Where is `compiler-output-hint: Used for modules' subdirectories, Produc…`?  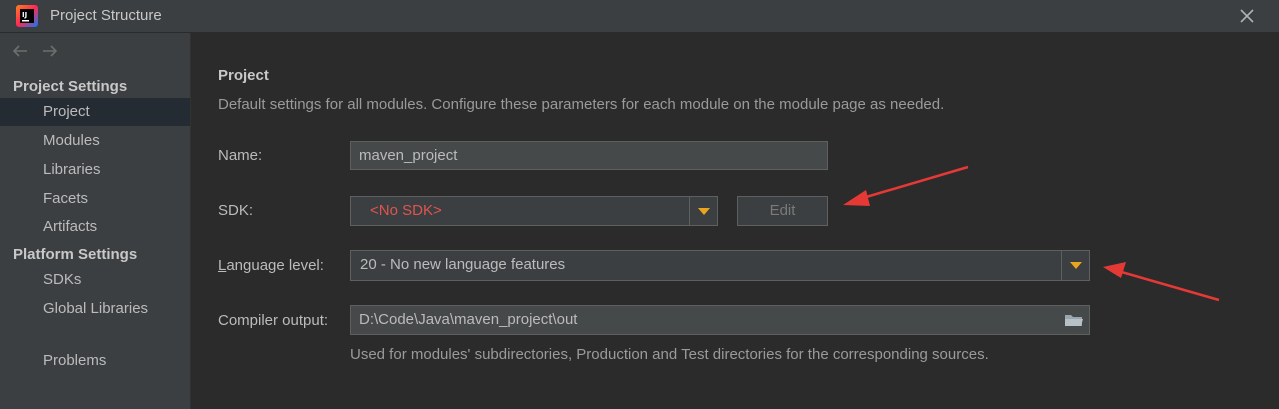
compiler-output-hint: Used for modules' subdirectories, Produc… is located at coordinates (669, 354).